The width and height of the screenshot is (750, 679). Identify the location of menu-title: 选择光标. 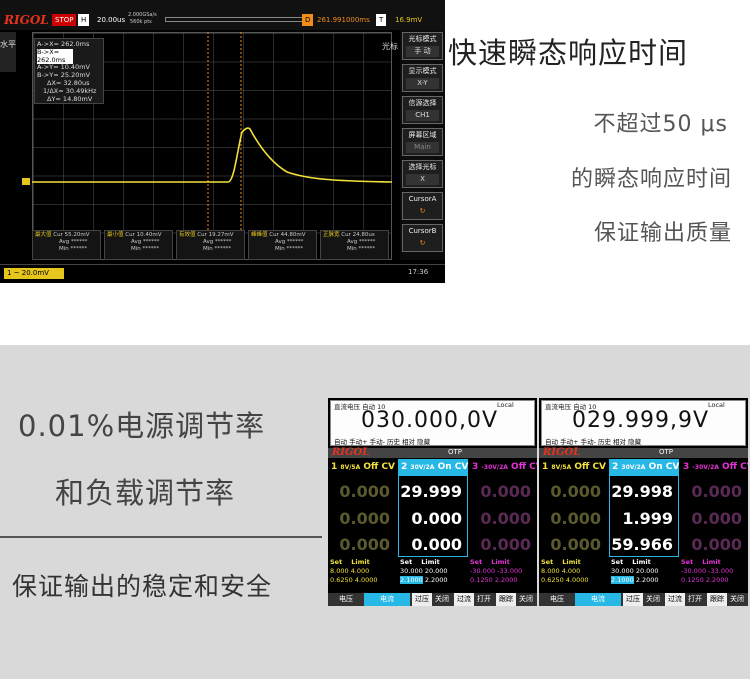
(422, 167).